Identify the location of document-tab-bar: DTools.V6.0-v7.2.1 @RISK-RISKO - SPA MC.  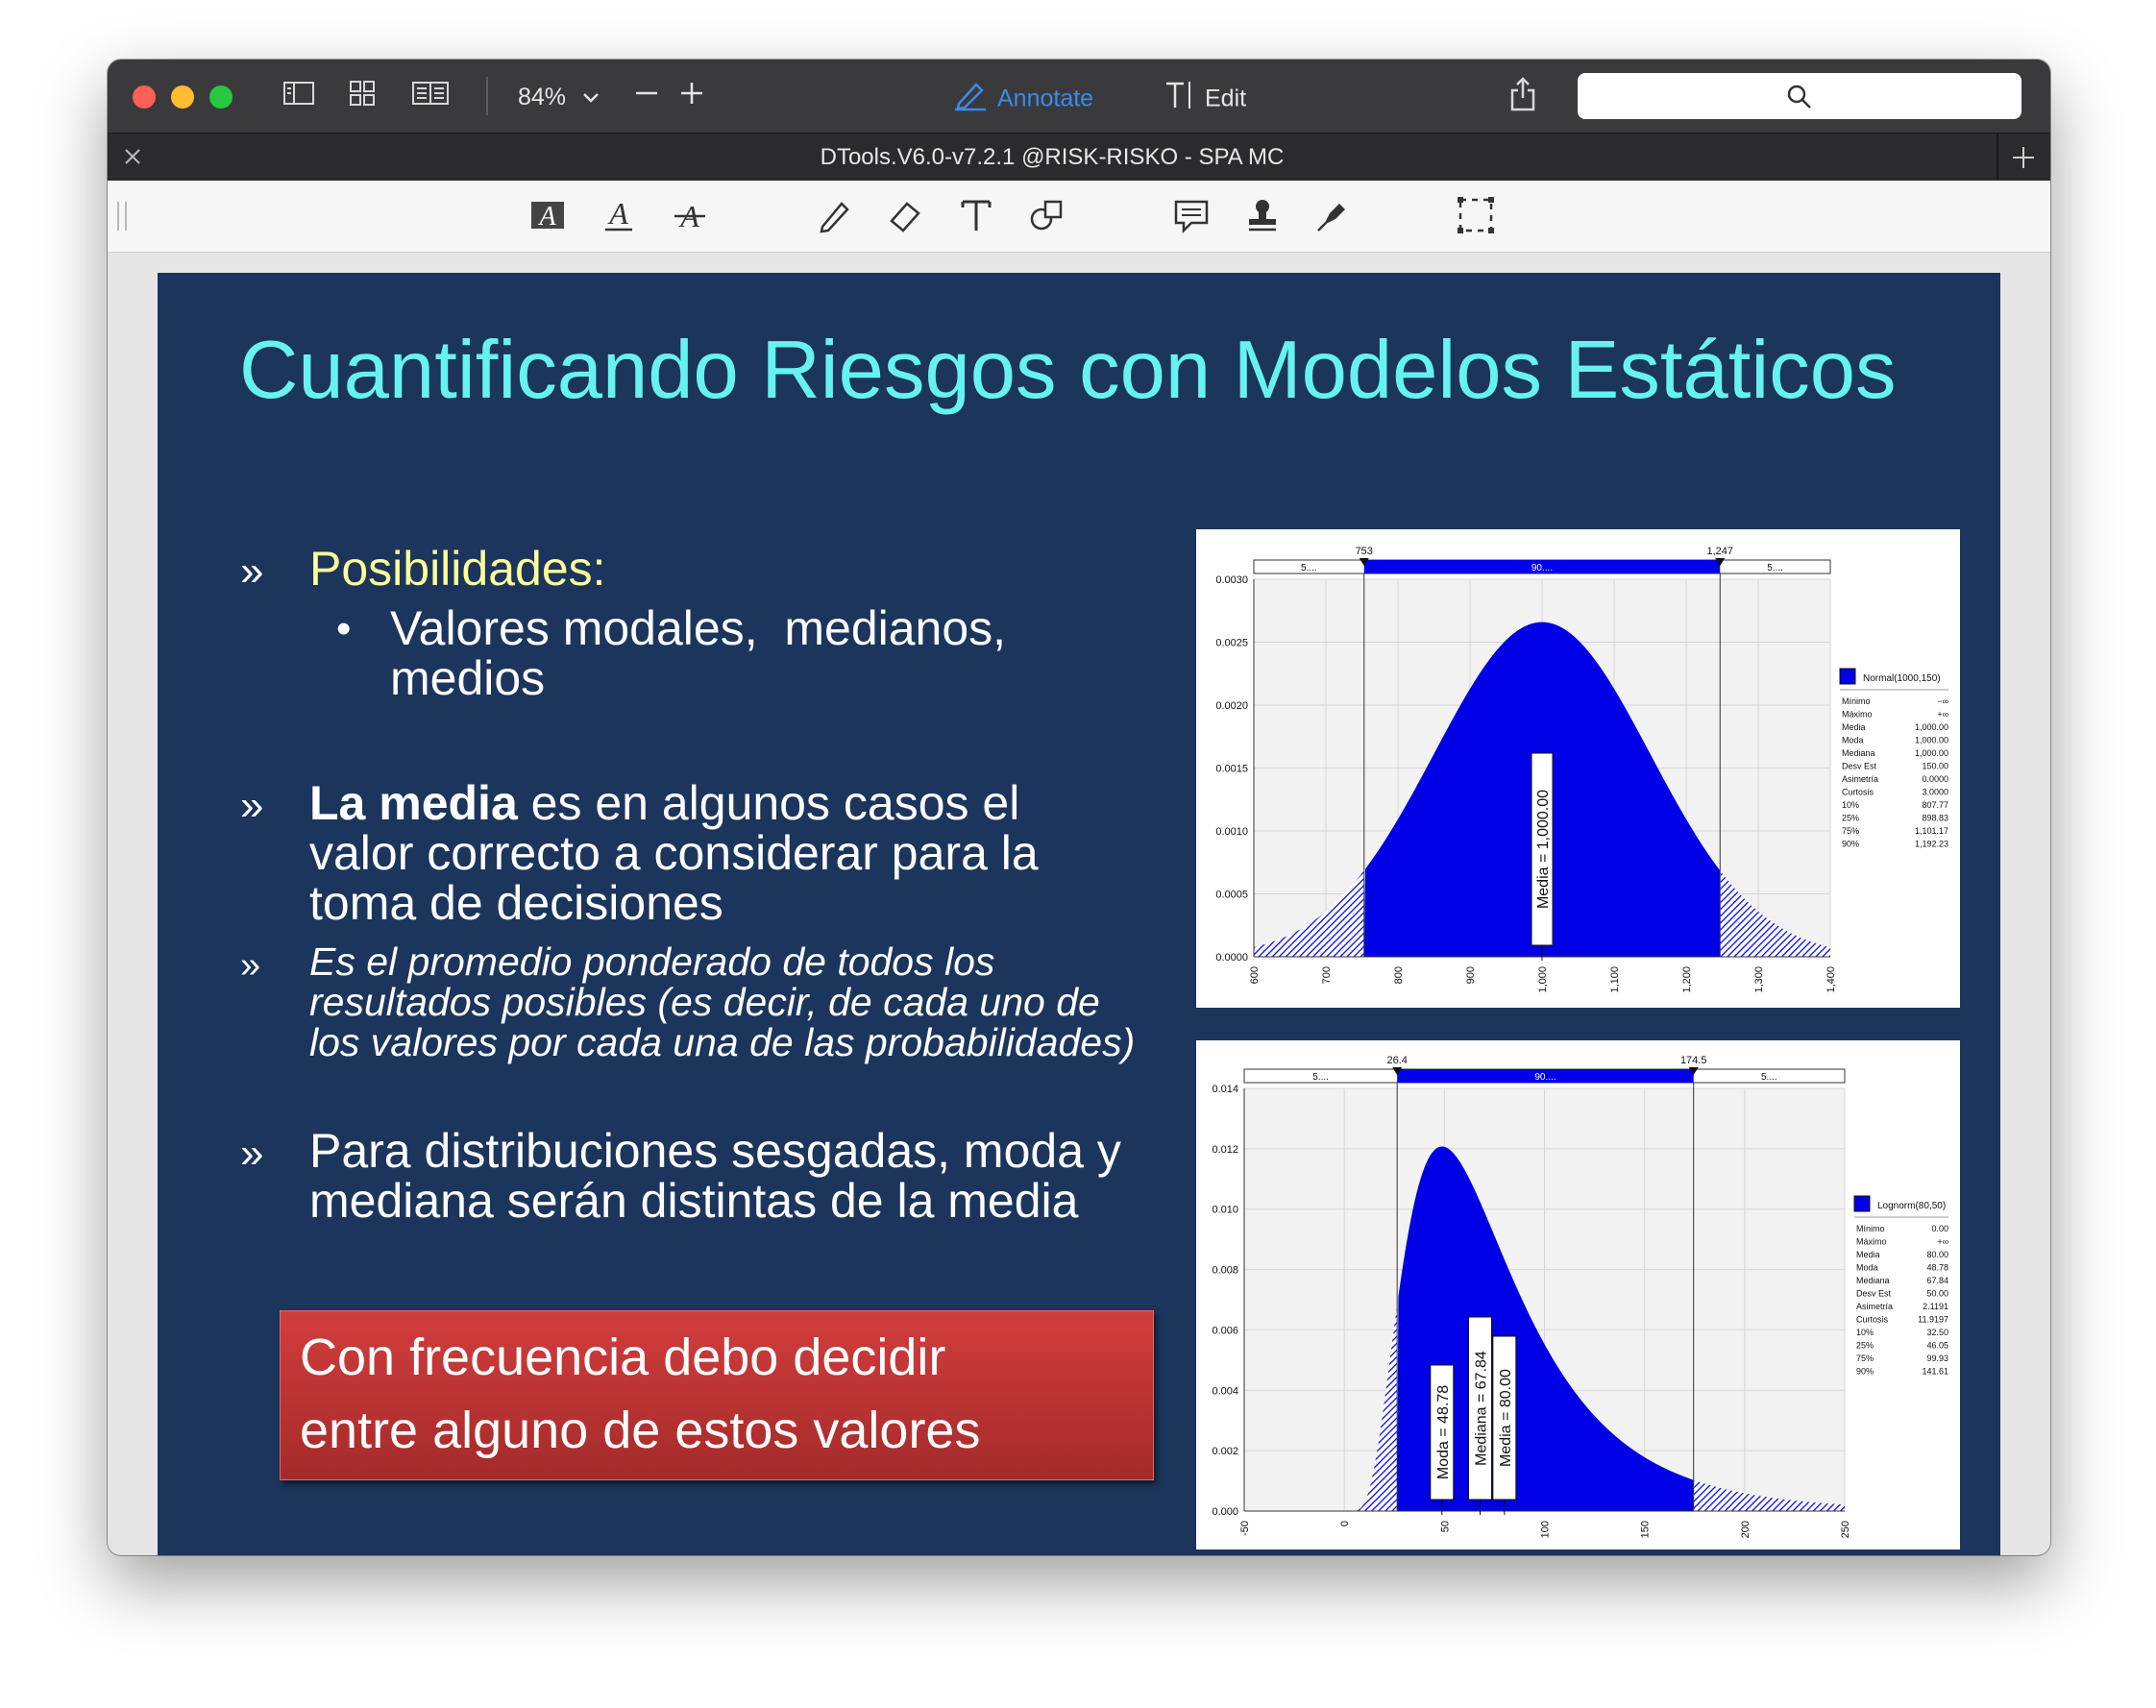
(1079, 157).